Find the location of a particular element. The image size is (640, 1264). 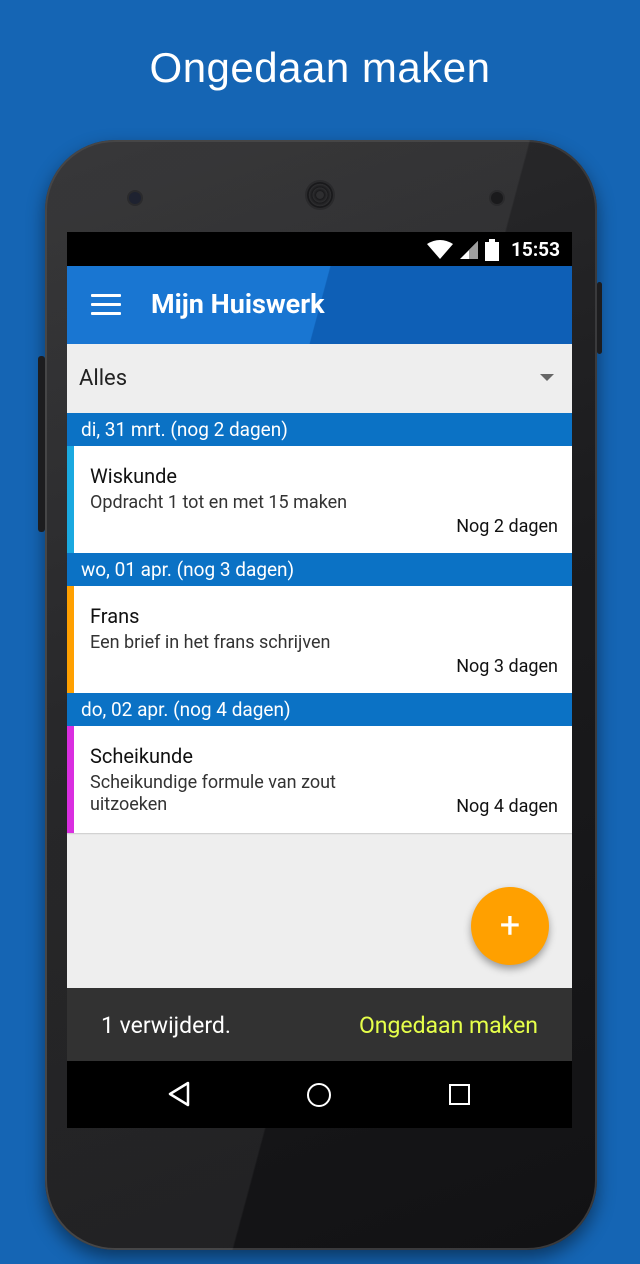

homework-subject: Frans is located at coordinates (115, 616).